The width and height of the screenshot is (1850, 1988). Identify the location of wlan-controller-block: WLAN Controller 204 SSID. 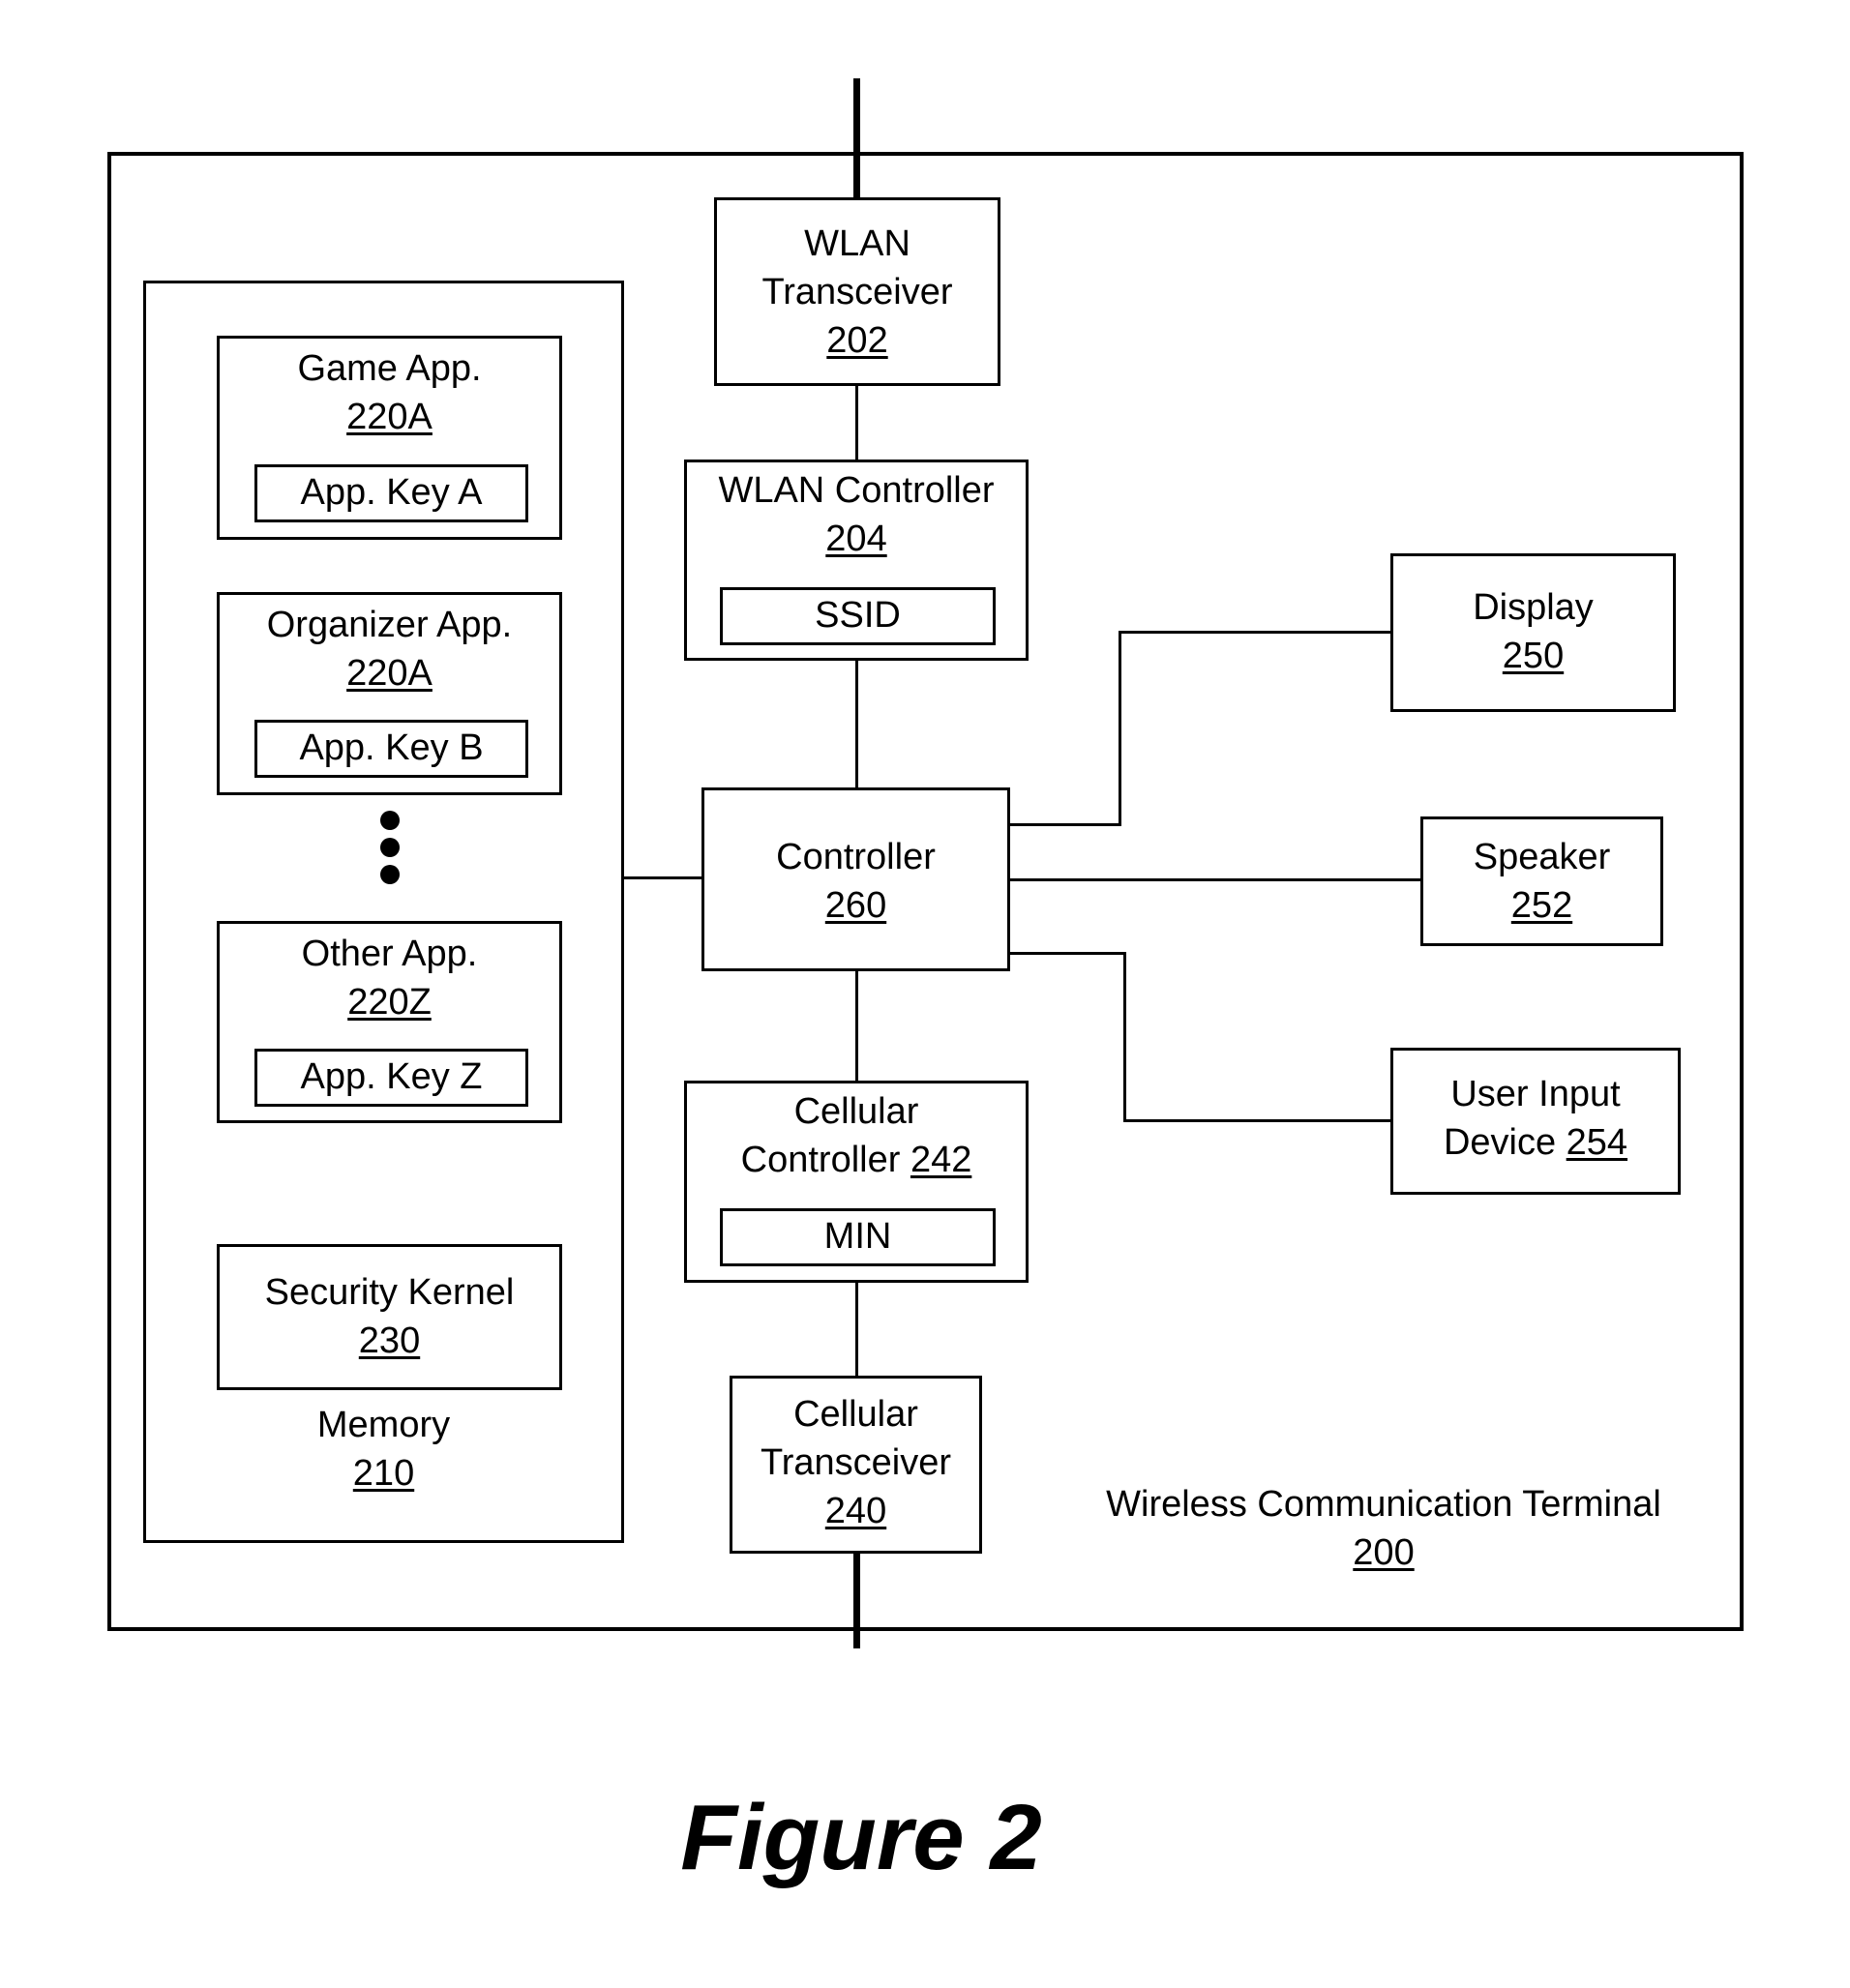
(857, 560).